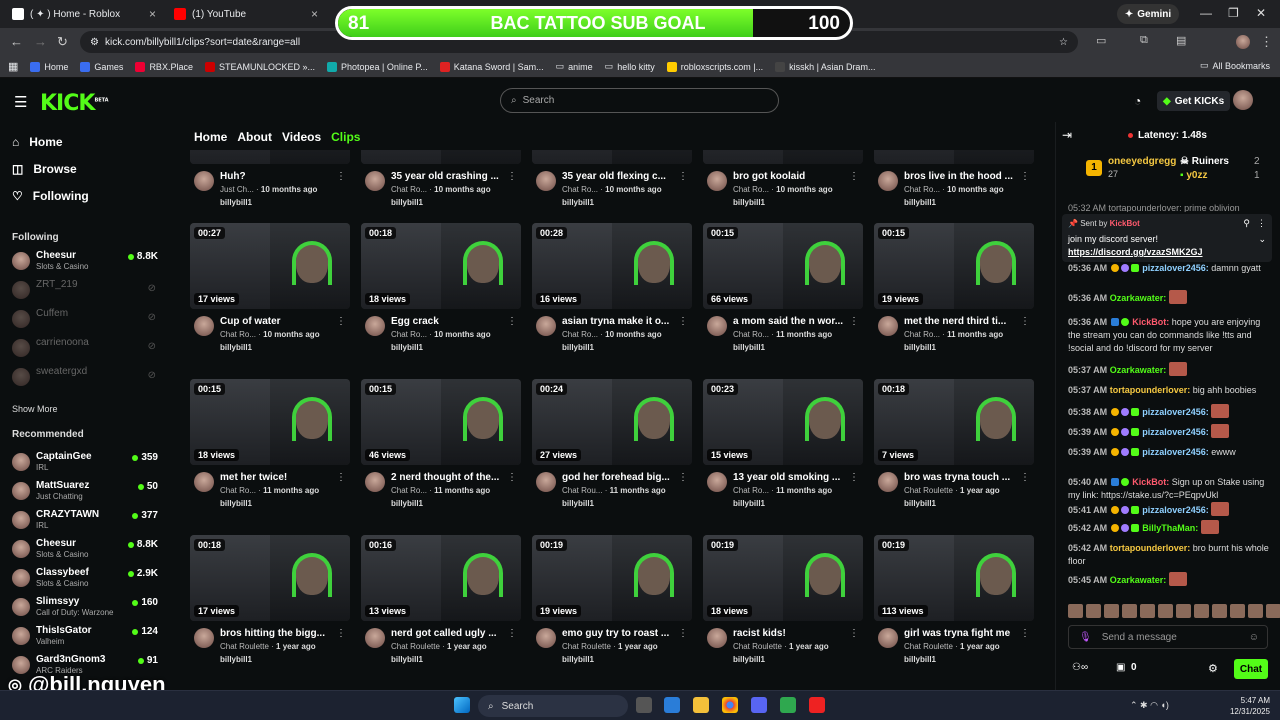 The image size is (1280, 720). What do you see at coordinates (783, 578) in the screenshot?
I see `clip-thumbnail: 00:19 18 views` at bounding box center [783, 578].